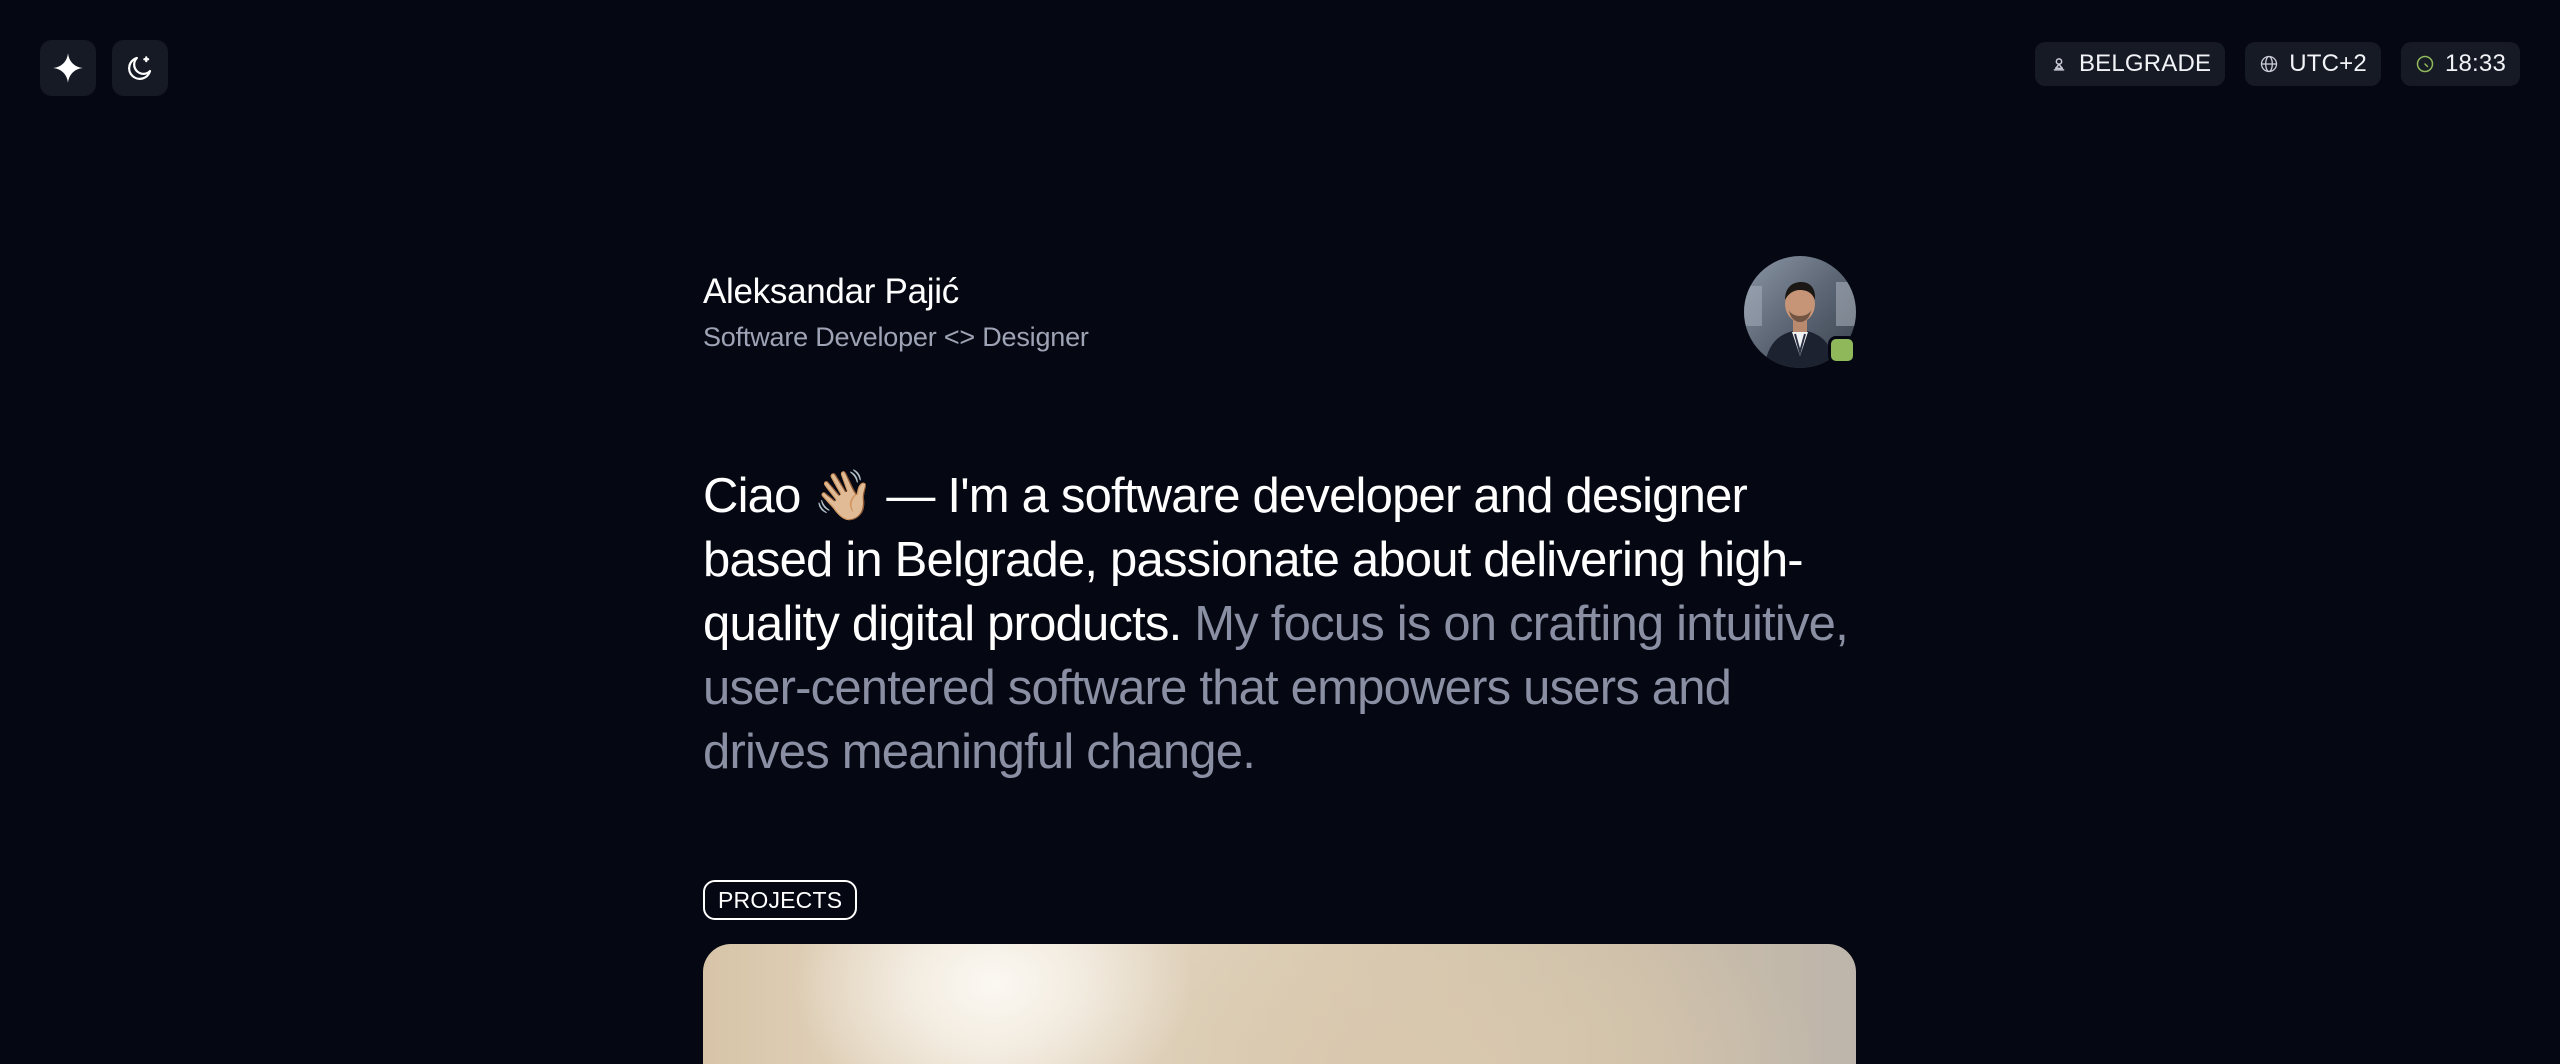  What do you see at coordinates (831, 291) in the screenshot?
I see `profile-name: Aleksandar Pajić` at bounding box center [831, 291].